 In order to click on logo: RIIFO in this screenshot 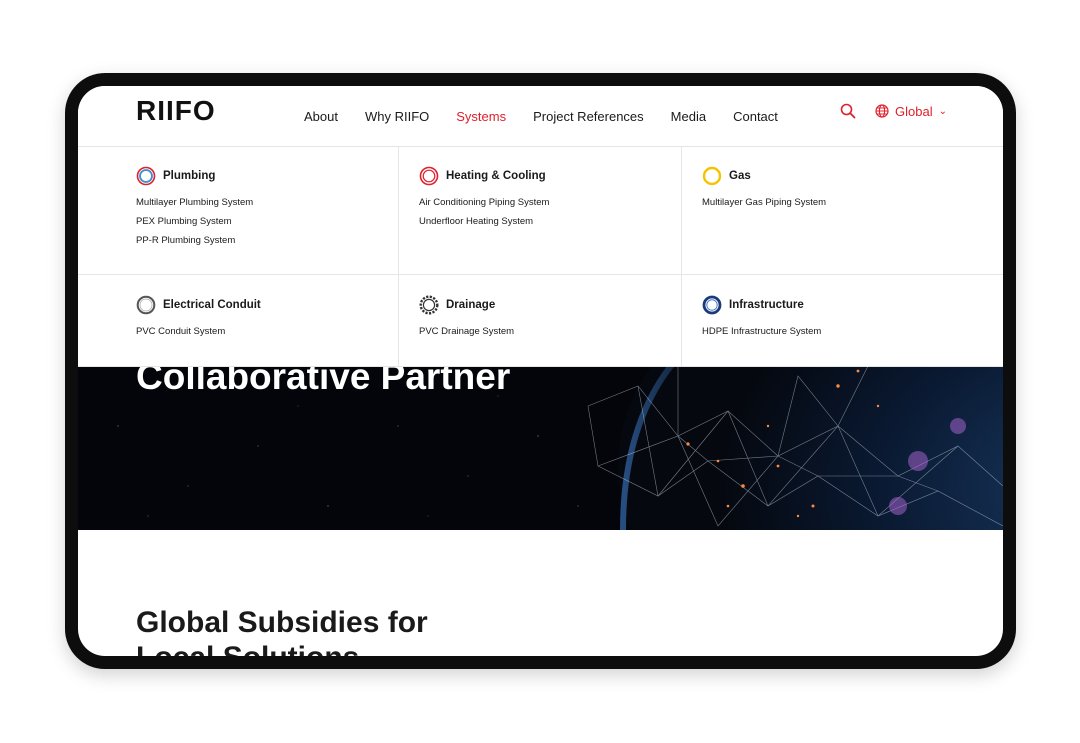, I will do `click(176, 111)`.